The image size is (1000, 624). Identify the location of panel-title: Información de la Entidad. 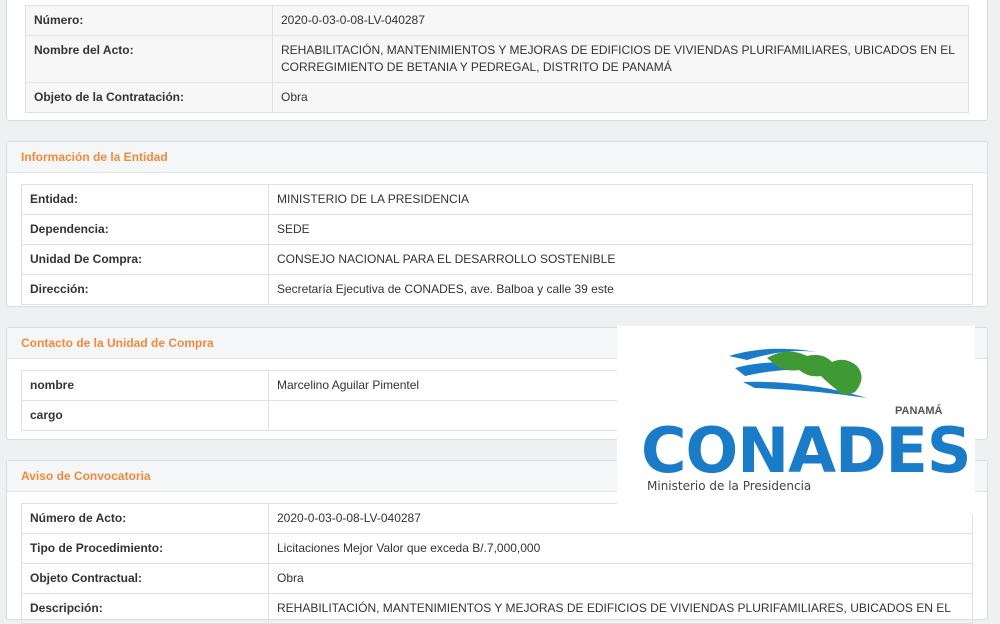
(497, 157).